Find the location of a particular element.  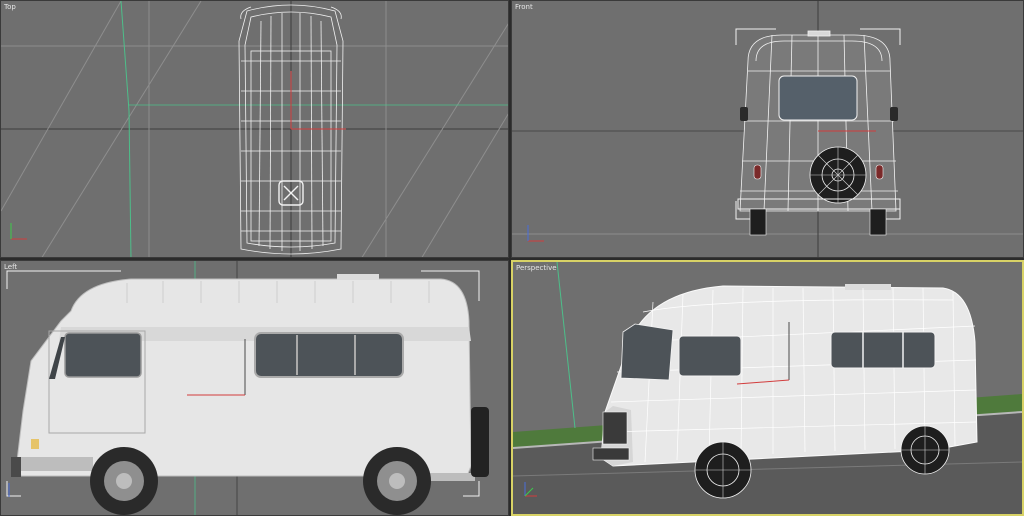

wheel-right-icon is located at coordinates (878, 222).